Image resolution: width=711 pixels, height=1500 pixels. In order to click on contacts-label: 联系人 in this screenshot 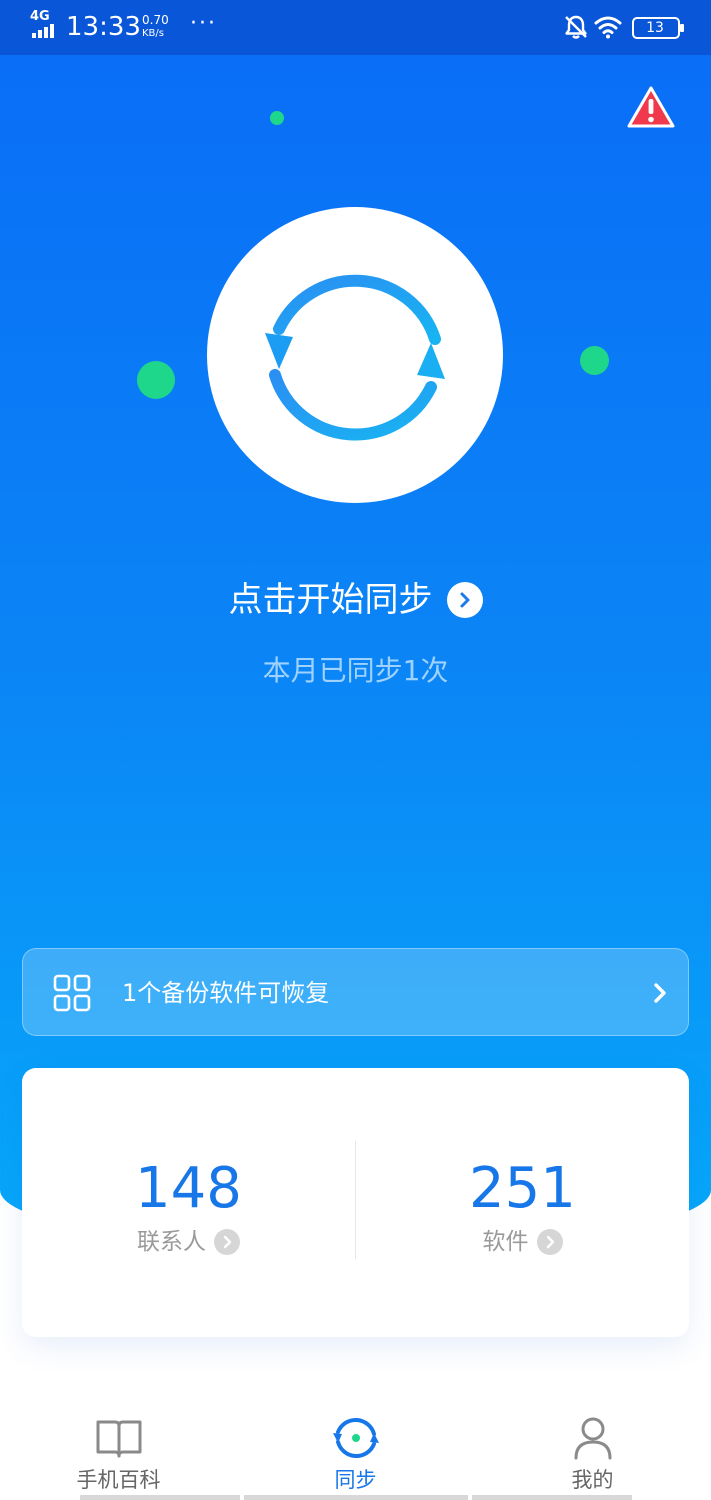, I will do `click(171, 1241)`.